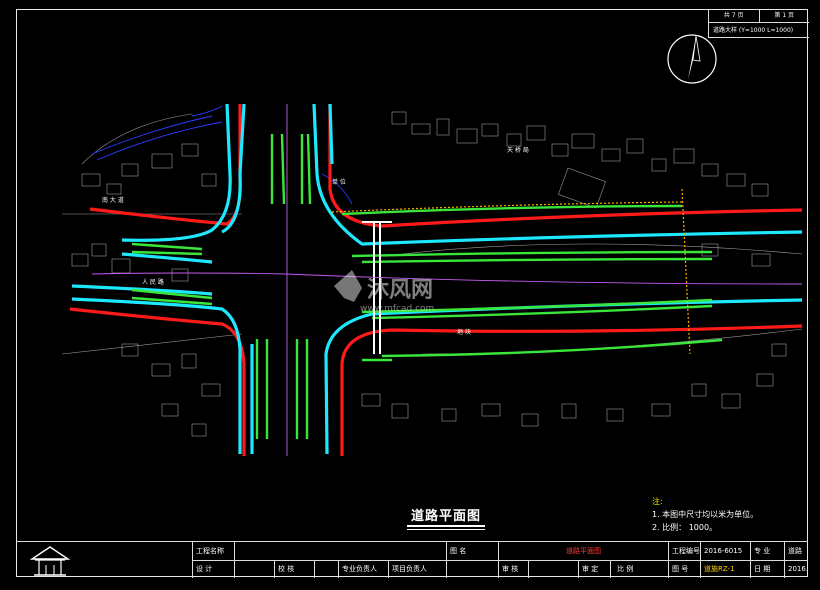  I want to click on approve-label: 审 定, so click(594, 569).